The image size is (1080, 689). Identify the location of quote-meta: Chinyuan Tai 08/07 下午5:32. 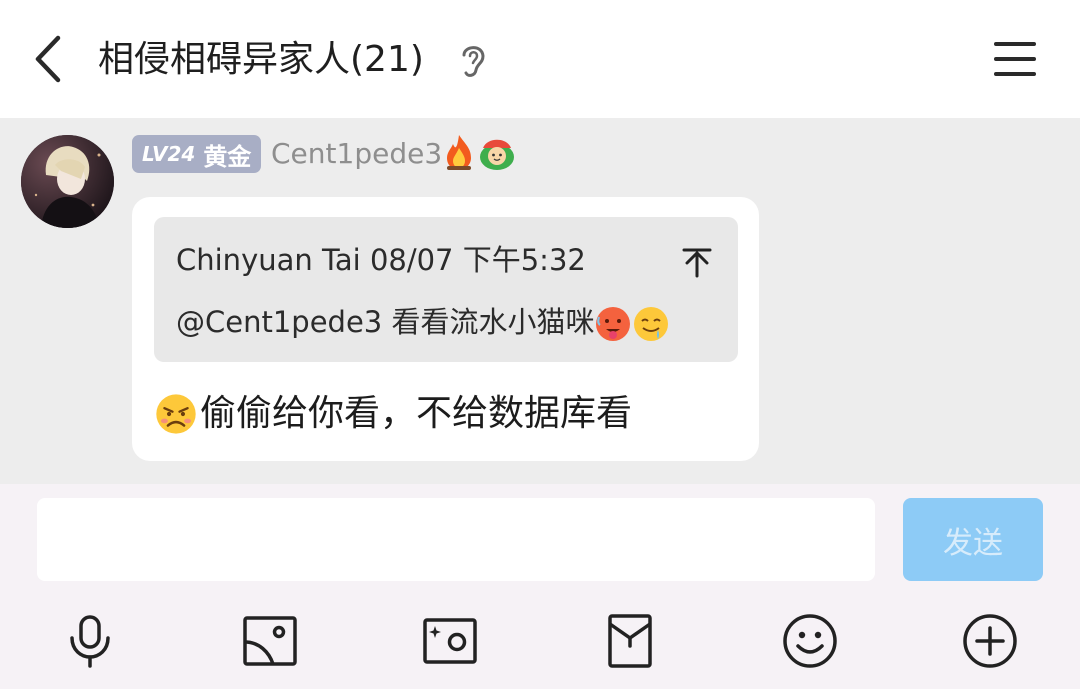
(381, 260).